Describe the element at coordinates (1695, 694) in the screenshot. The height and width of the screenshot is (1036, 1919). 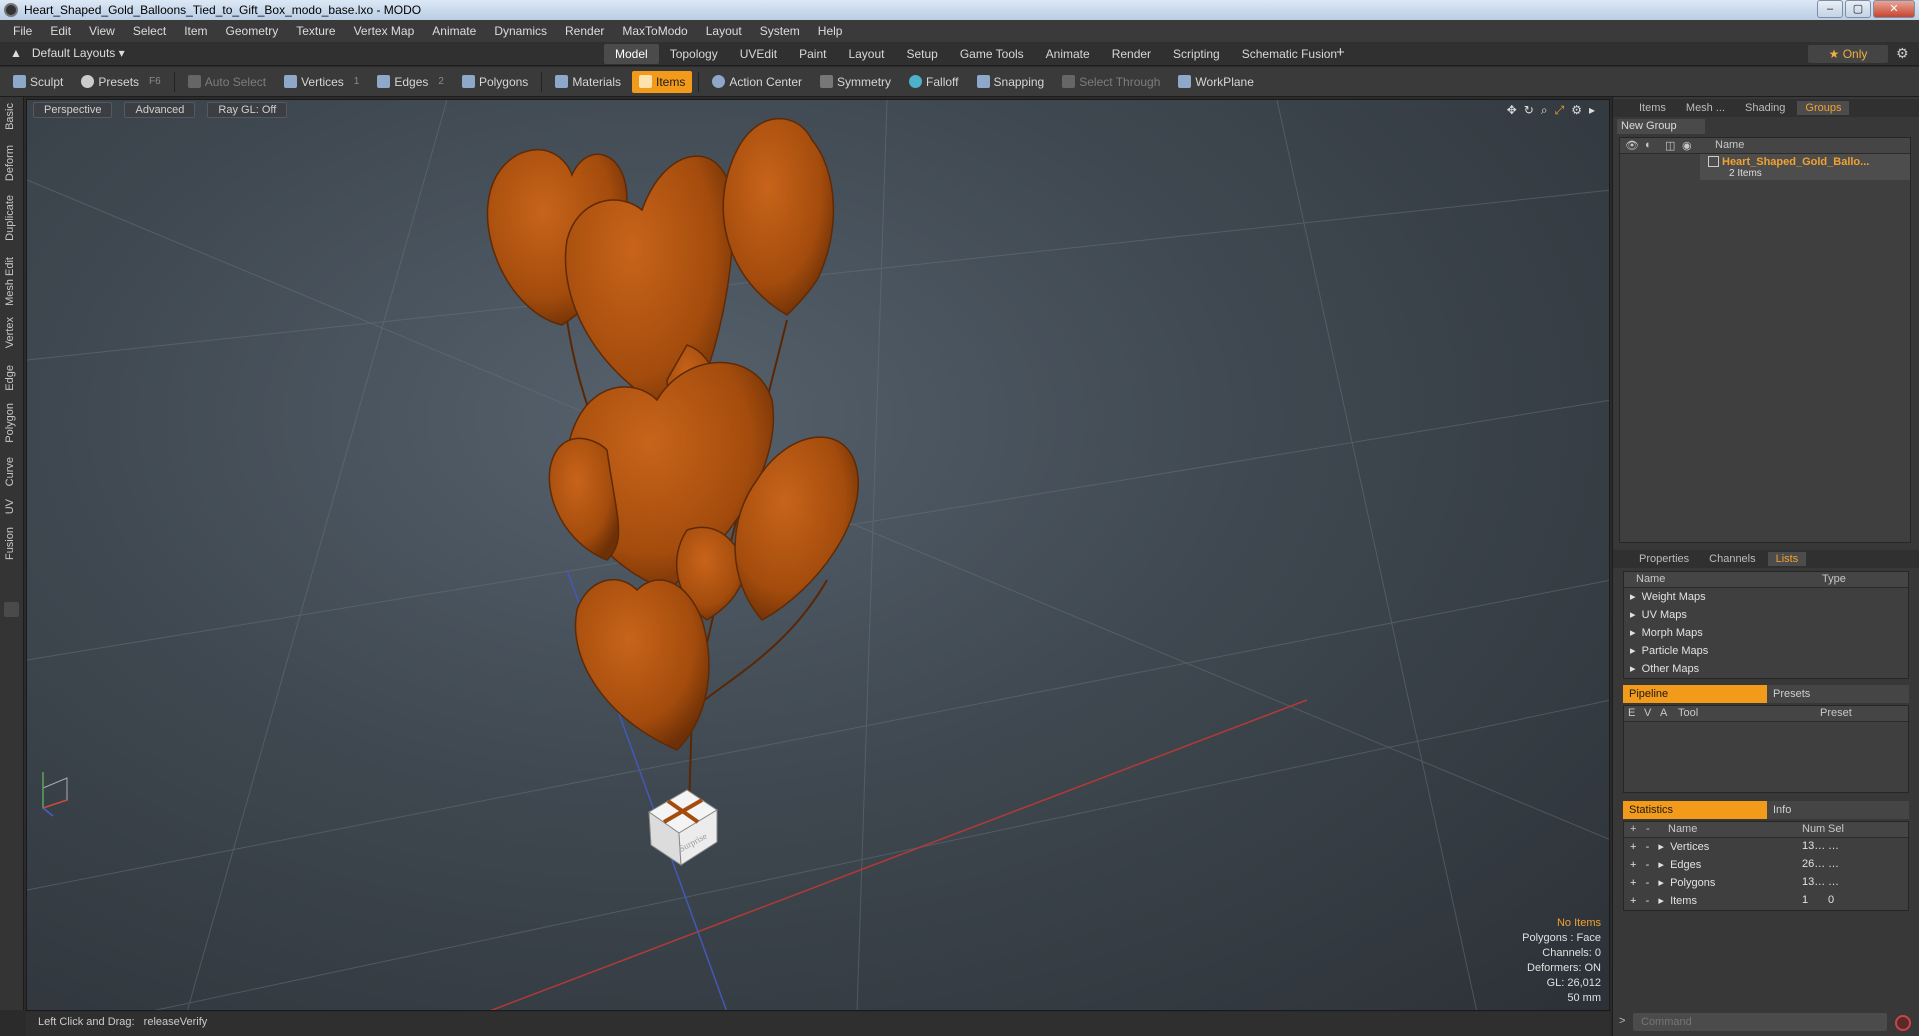
I see `tab-pipeline: Pipeline` at that location.